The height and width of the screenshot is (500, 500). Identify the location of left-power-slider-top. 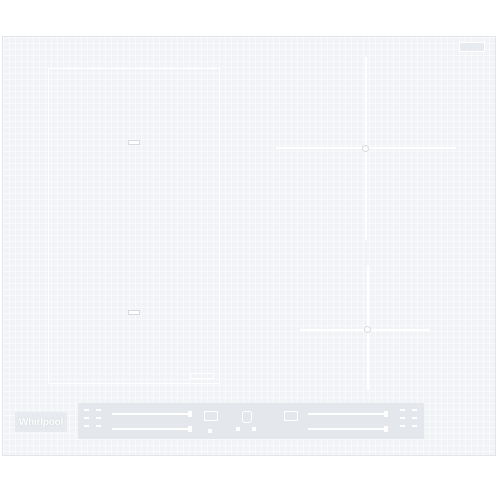
(152, 414).